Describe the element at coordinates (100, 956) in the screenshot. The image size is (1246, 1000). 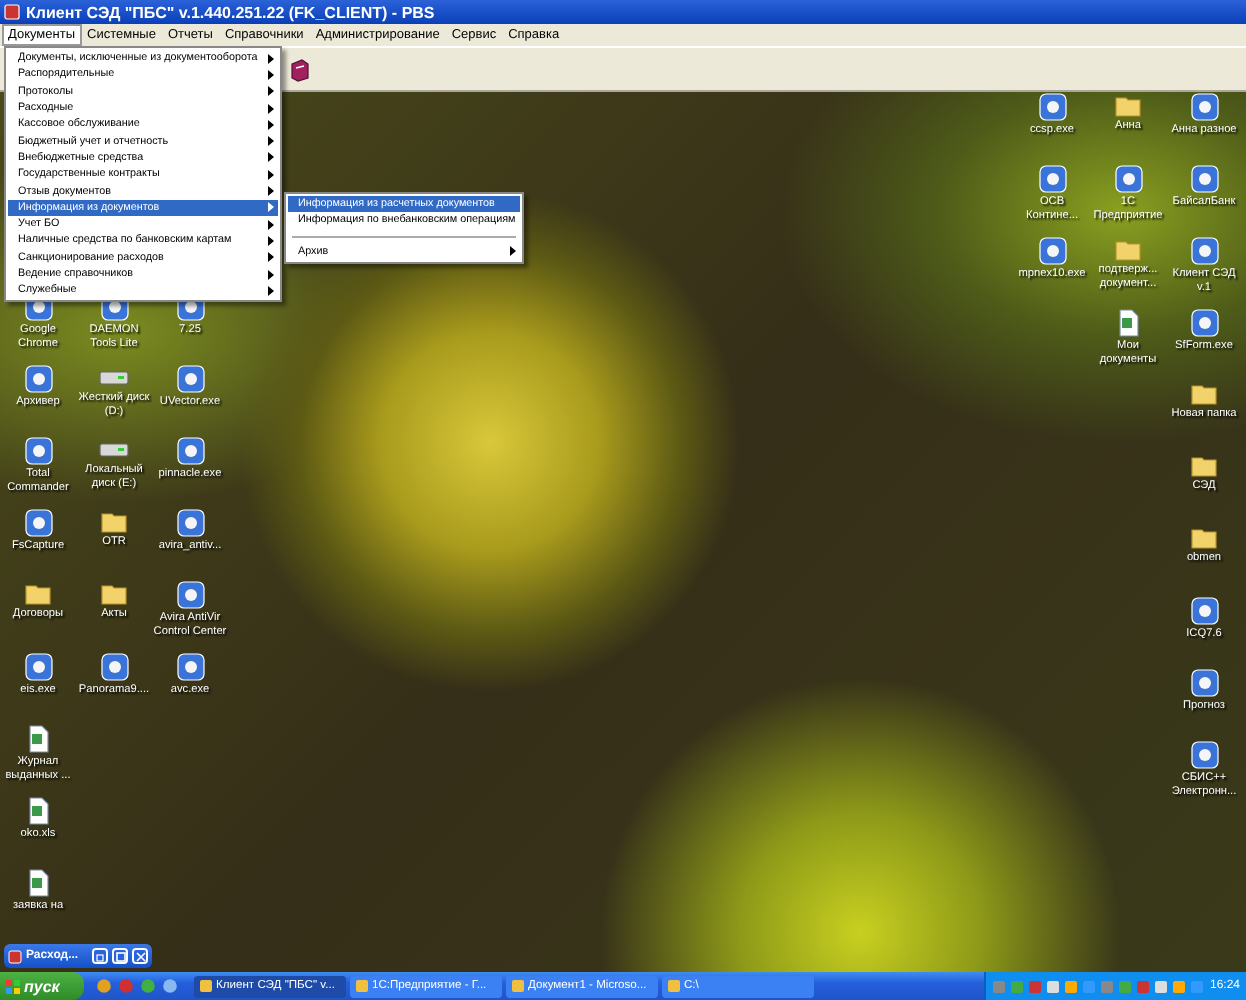
I see `restore-button` at that location.